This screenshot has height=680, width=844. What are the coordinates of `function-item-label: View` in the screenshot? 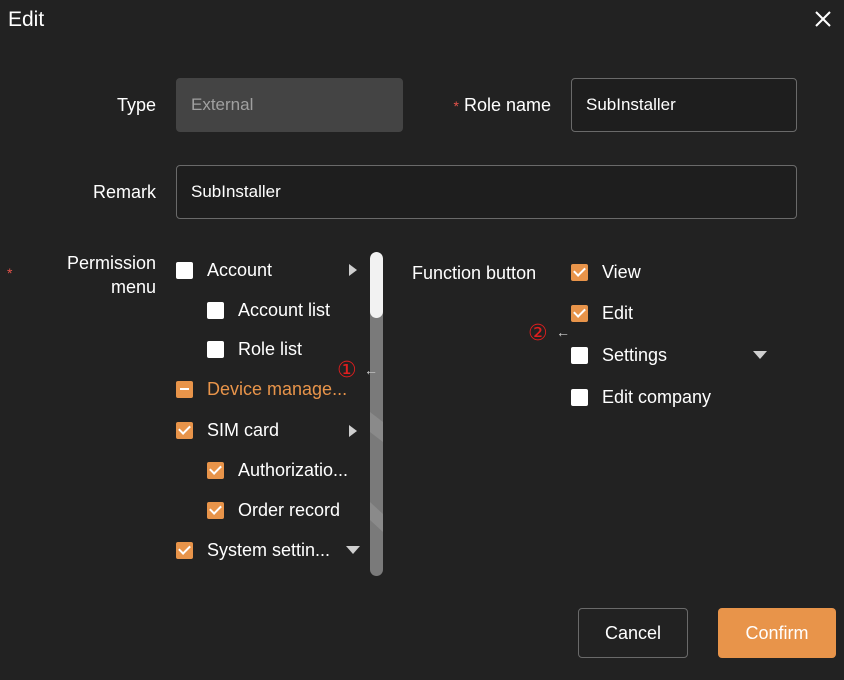 It's located at (621, 271).